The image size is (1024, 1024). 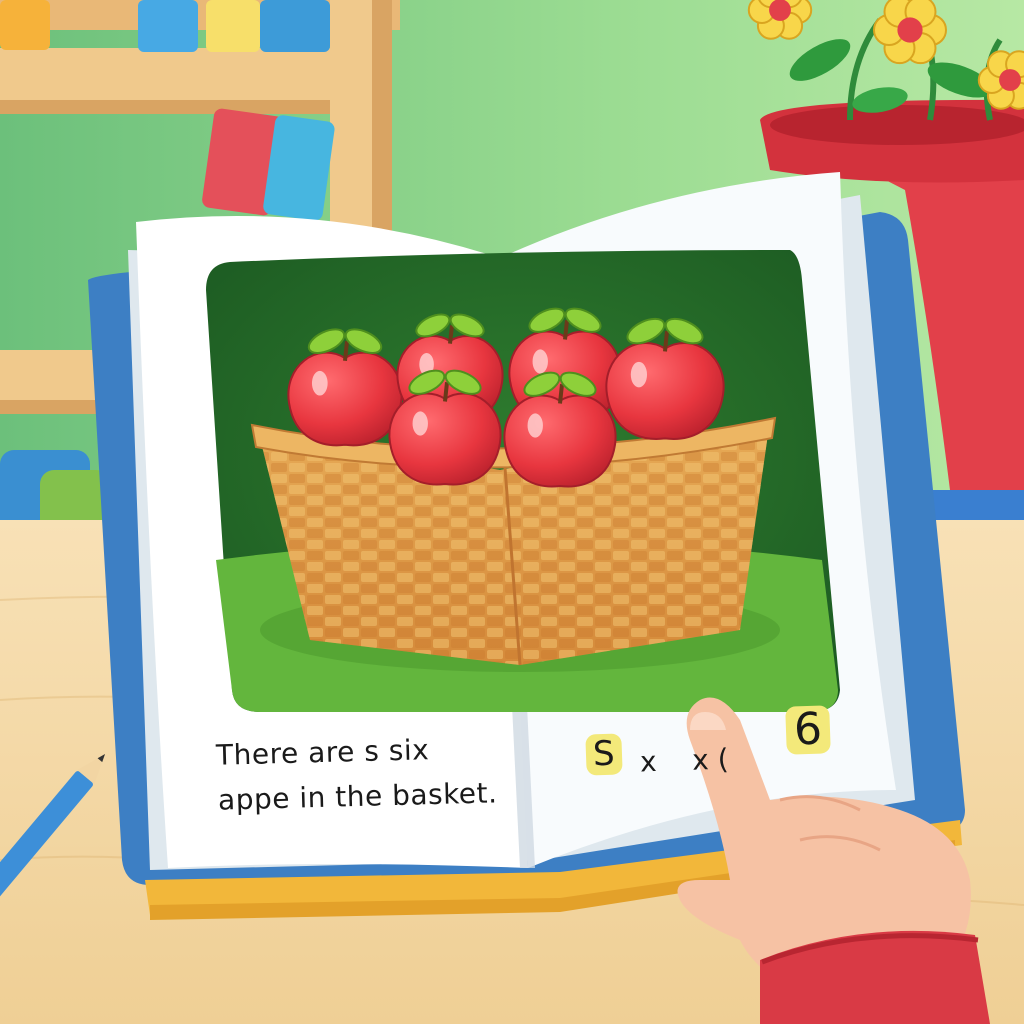 What do you see at coordinates (808, 729) in the screenshot?
I see `right-page-highlight-6: 6` at bounding box center [808, 729].